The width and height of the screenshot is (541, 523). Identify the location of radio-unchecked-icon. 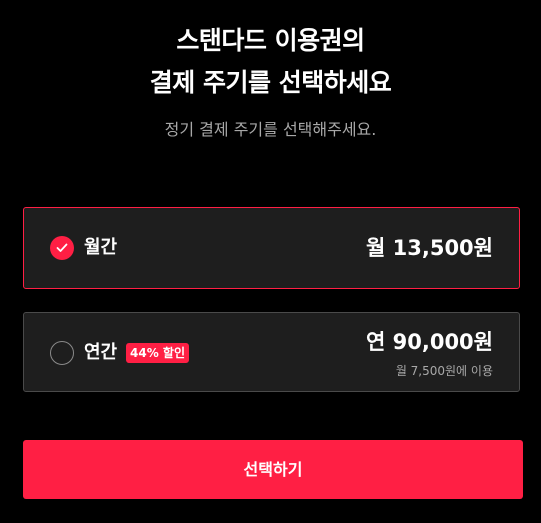
(62, 353).